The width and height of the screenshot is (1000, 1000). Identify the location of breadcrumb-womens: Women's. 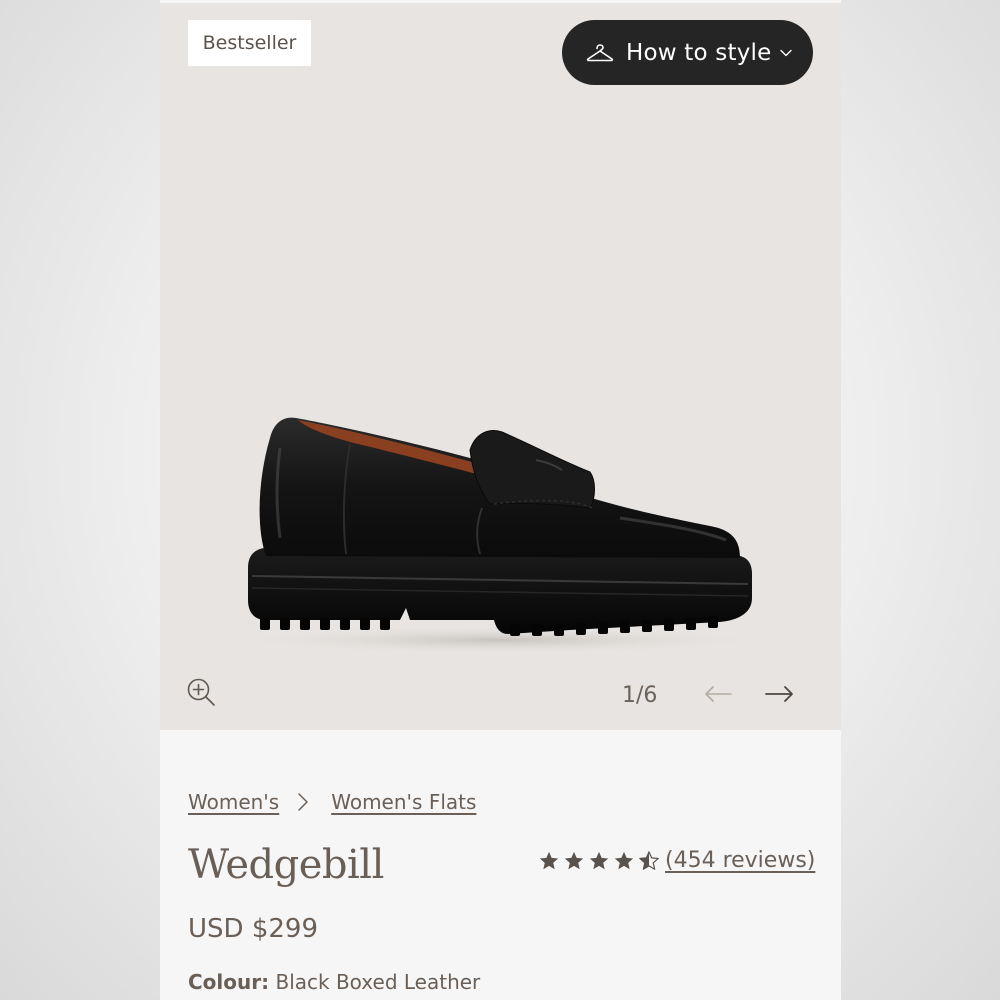
(233, 802).